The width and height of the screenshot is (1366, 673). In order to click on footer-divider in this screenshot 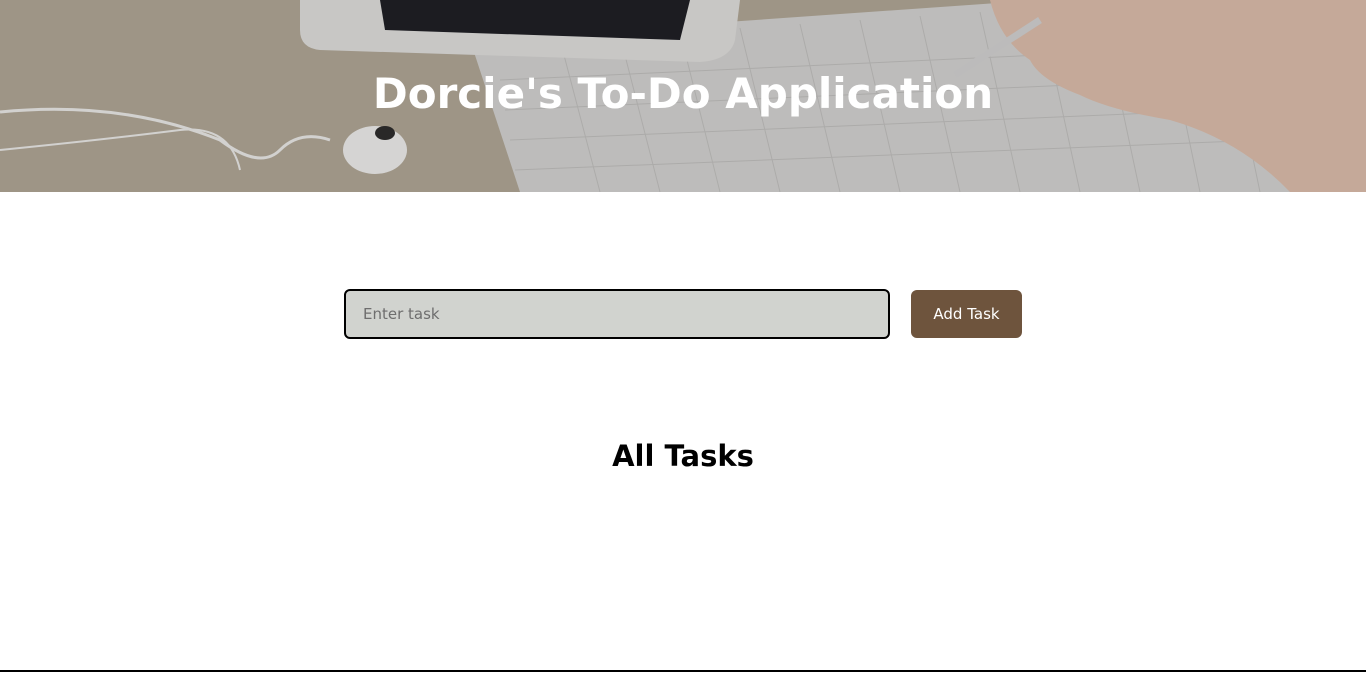, I will do `click(683, 671)`.